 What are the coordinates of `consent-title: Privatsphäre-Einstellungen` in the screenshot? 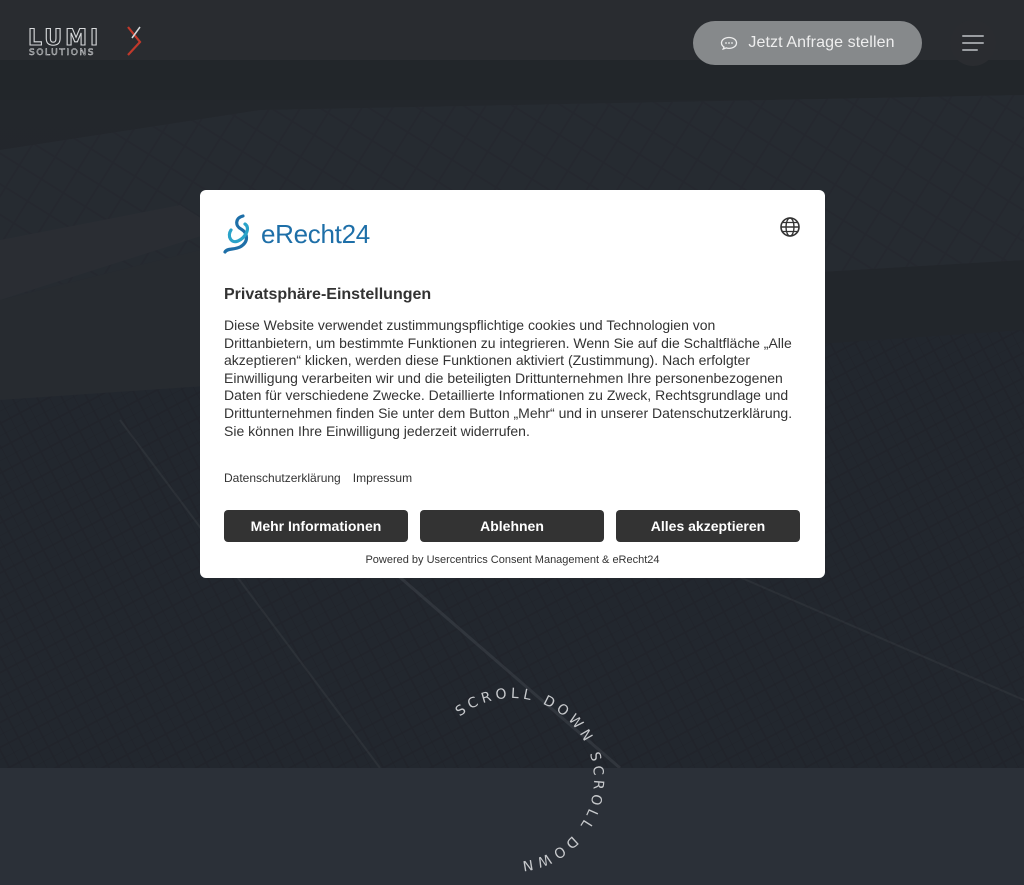 It's located at (328, 294).